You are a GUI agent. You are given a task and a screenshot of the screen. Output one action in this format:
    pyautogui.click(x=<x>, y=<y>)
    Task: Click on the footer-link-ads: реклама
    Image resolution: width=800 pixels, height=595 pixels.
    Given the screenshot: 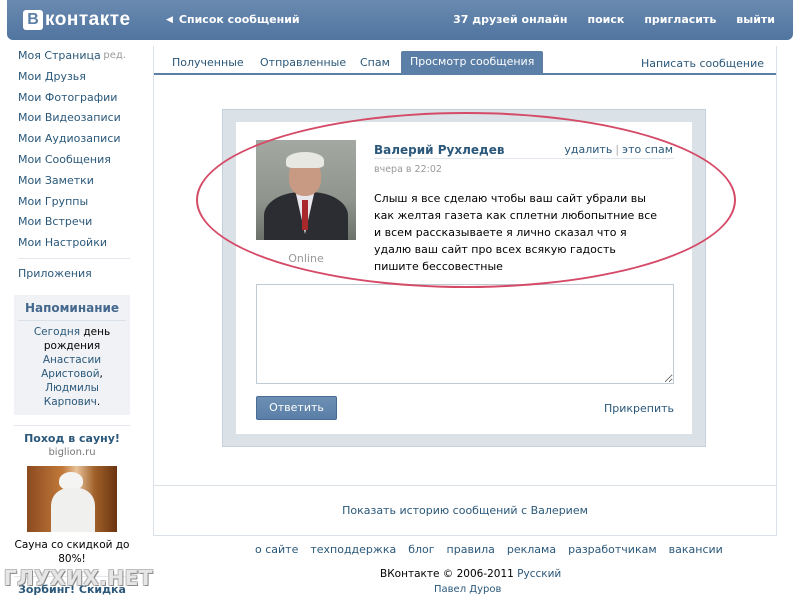 What is the action you would take?
    pyautogui.click(x=531, y=549)
    